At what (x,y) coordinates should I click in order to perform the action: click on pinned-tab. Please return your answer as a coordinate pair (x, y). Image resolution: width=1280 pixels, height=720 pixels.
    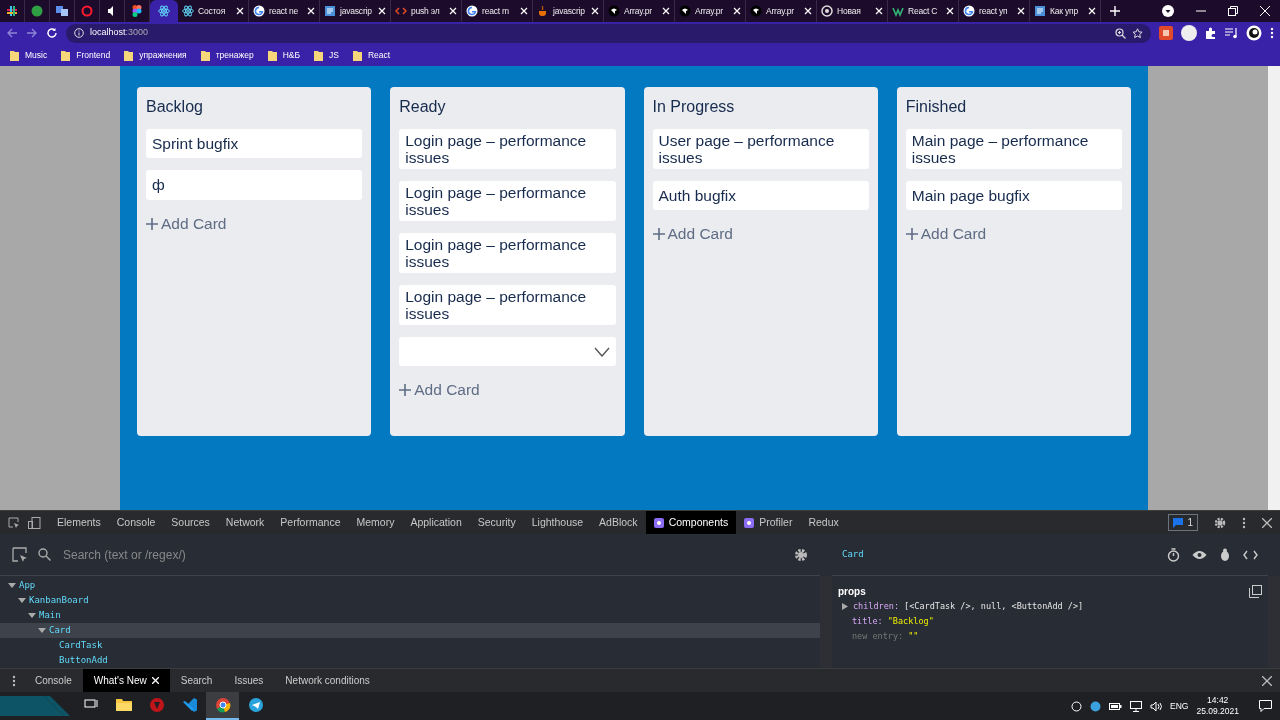
    Looking at the image, I should click on (164, 11).